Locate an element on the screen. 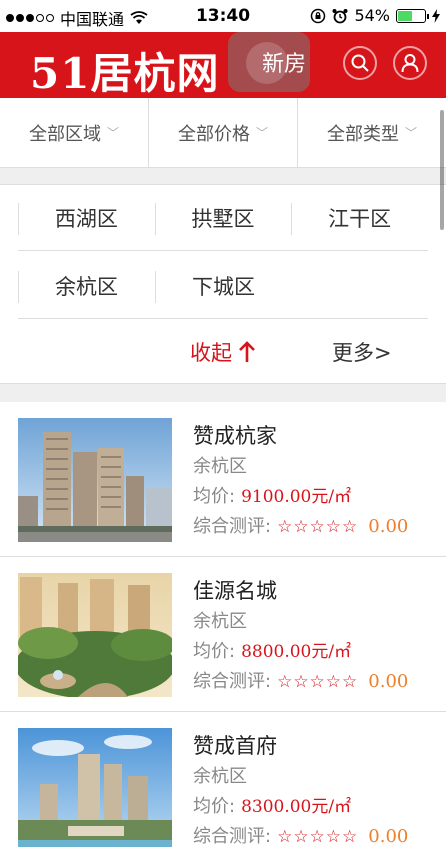 The image size is (446, 847). battery-icon is located at coordinates (412, 15).